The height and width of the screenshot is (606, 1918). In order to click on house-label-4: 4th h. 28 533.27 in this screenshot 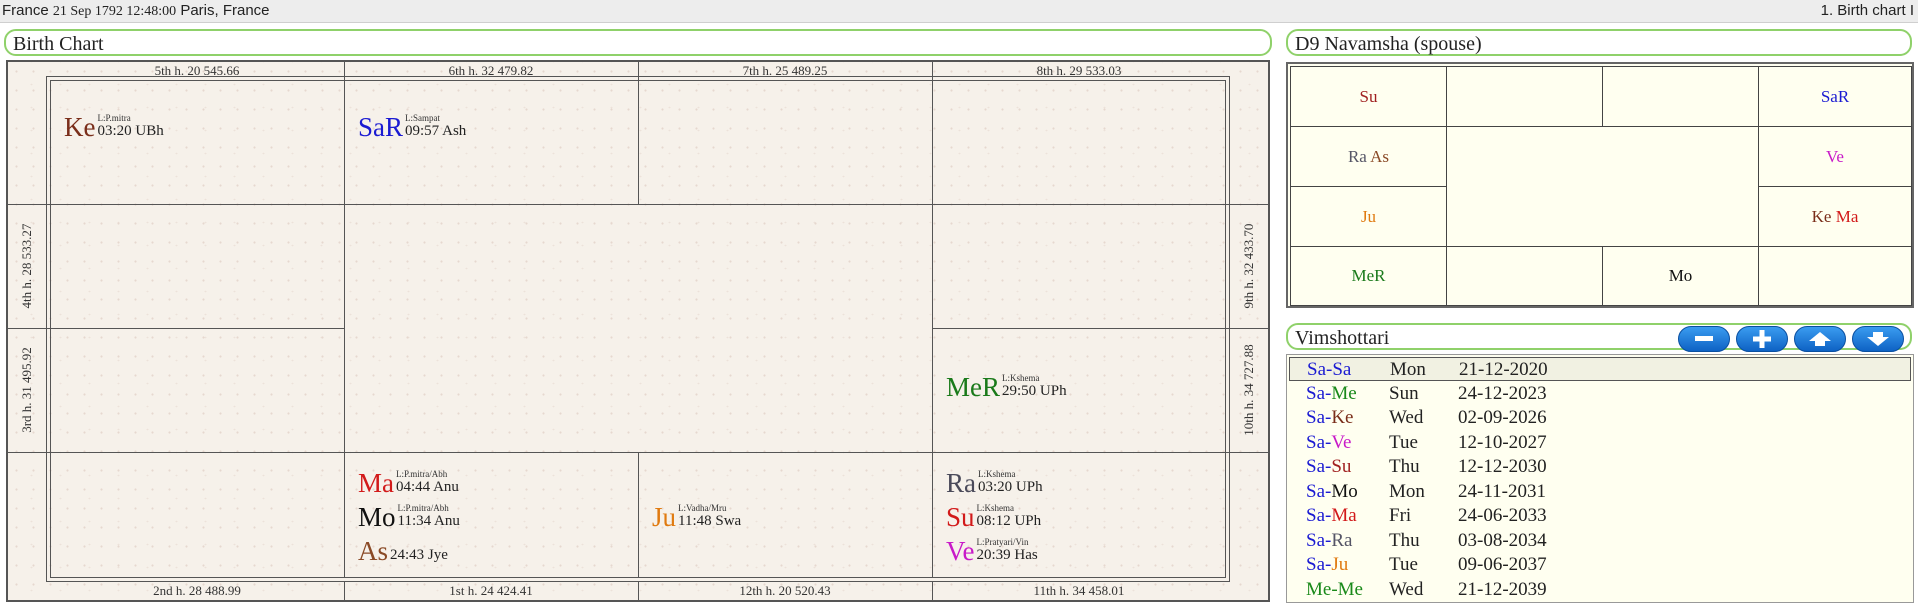, I will do `click(26, 266)`.